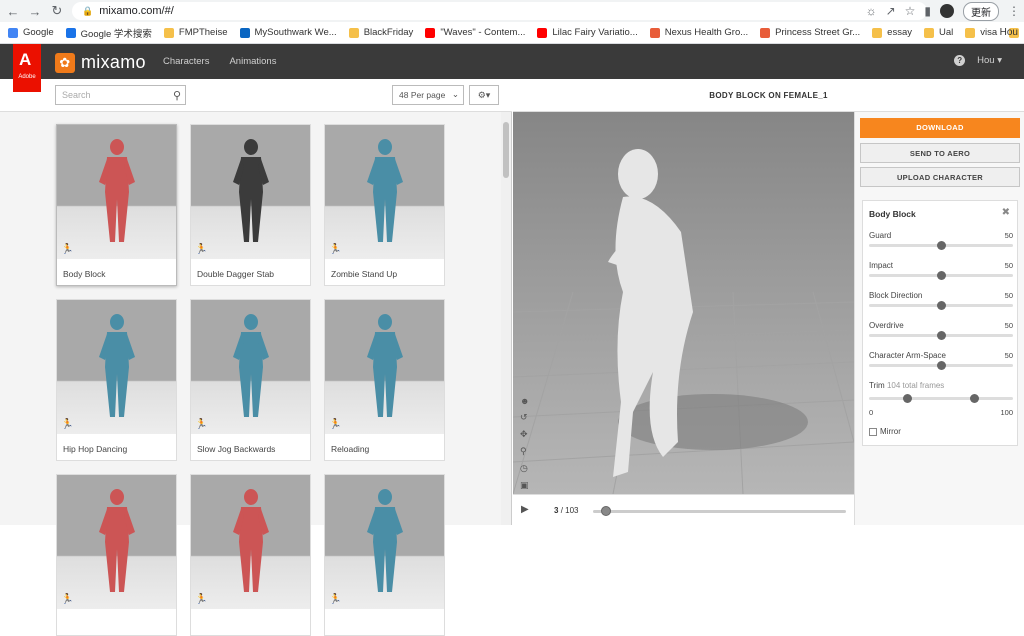 This screenshot has height=636, width=1024. Describe the element at coordinates (908, 398) in the screenshot. I see `trim-start-handle` at that location.